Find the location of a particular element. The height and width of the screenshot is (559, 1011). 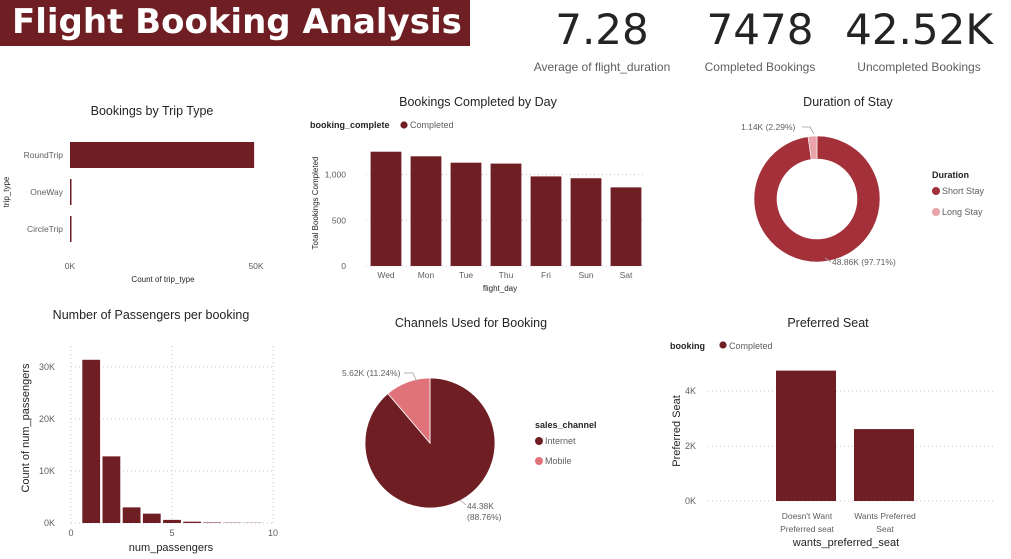

chart-title: Bookings Completed by Day is located at coordinates (478, 102).